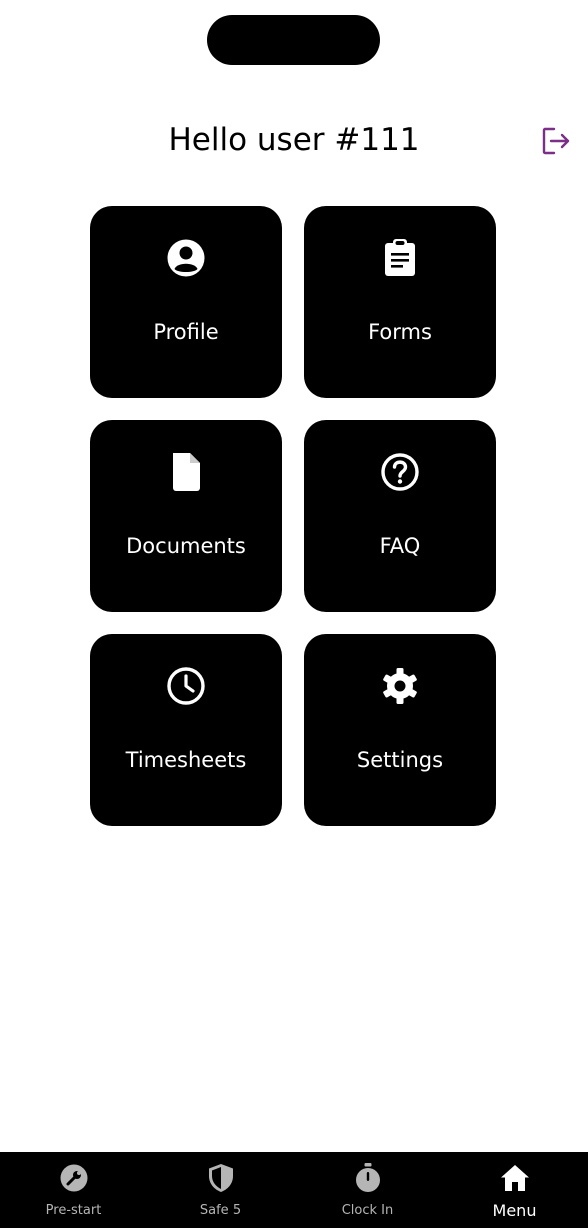 This screenshot has height=1228, width=588. I want to click on clock-icon, so click(186, 686).